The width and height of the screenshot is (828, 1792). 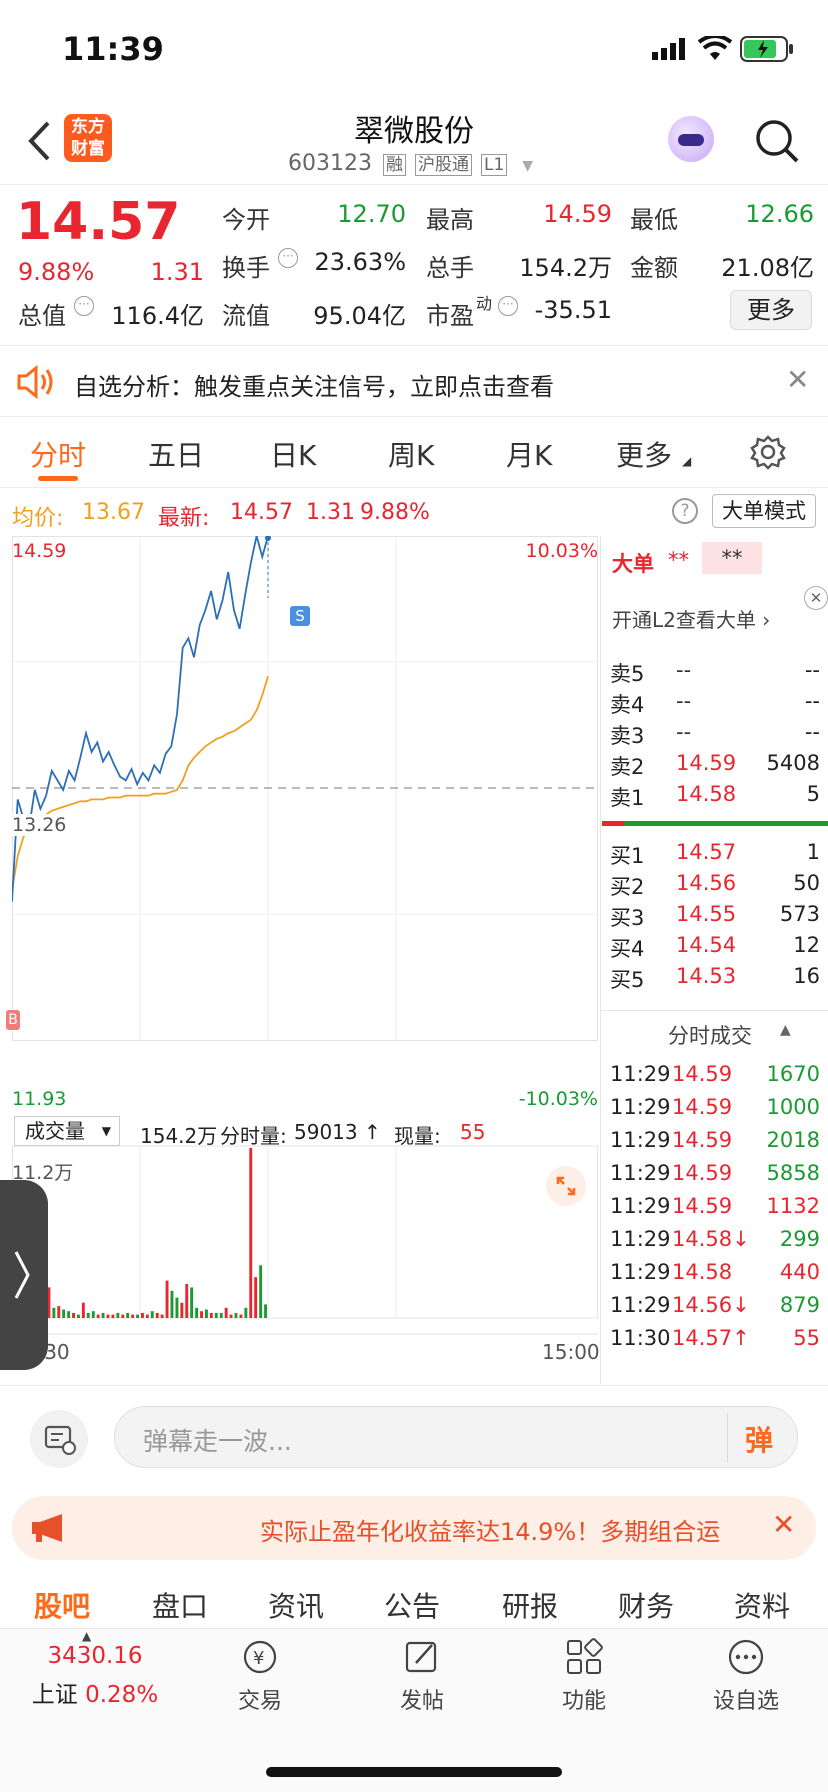 I want to click on trade-row: 11:29 14.59 1670, so click(x=715, y=1075).